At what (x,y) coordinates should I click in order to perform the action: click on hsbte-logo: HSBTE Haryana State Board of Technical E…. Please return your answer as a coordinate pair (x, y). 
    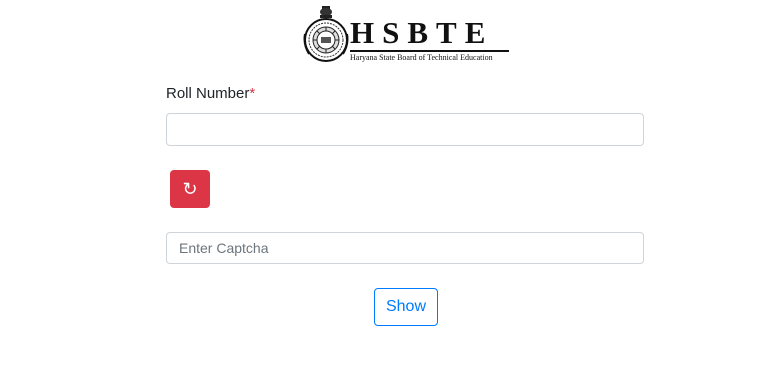
    Looking at the image, I should click on (406, 34).